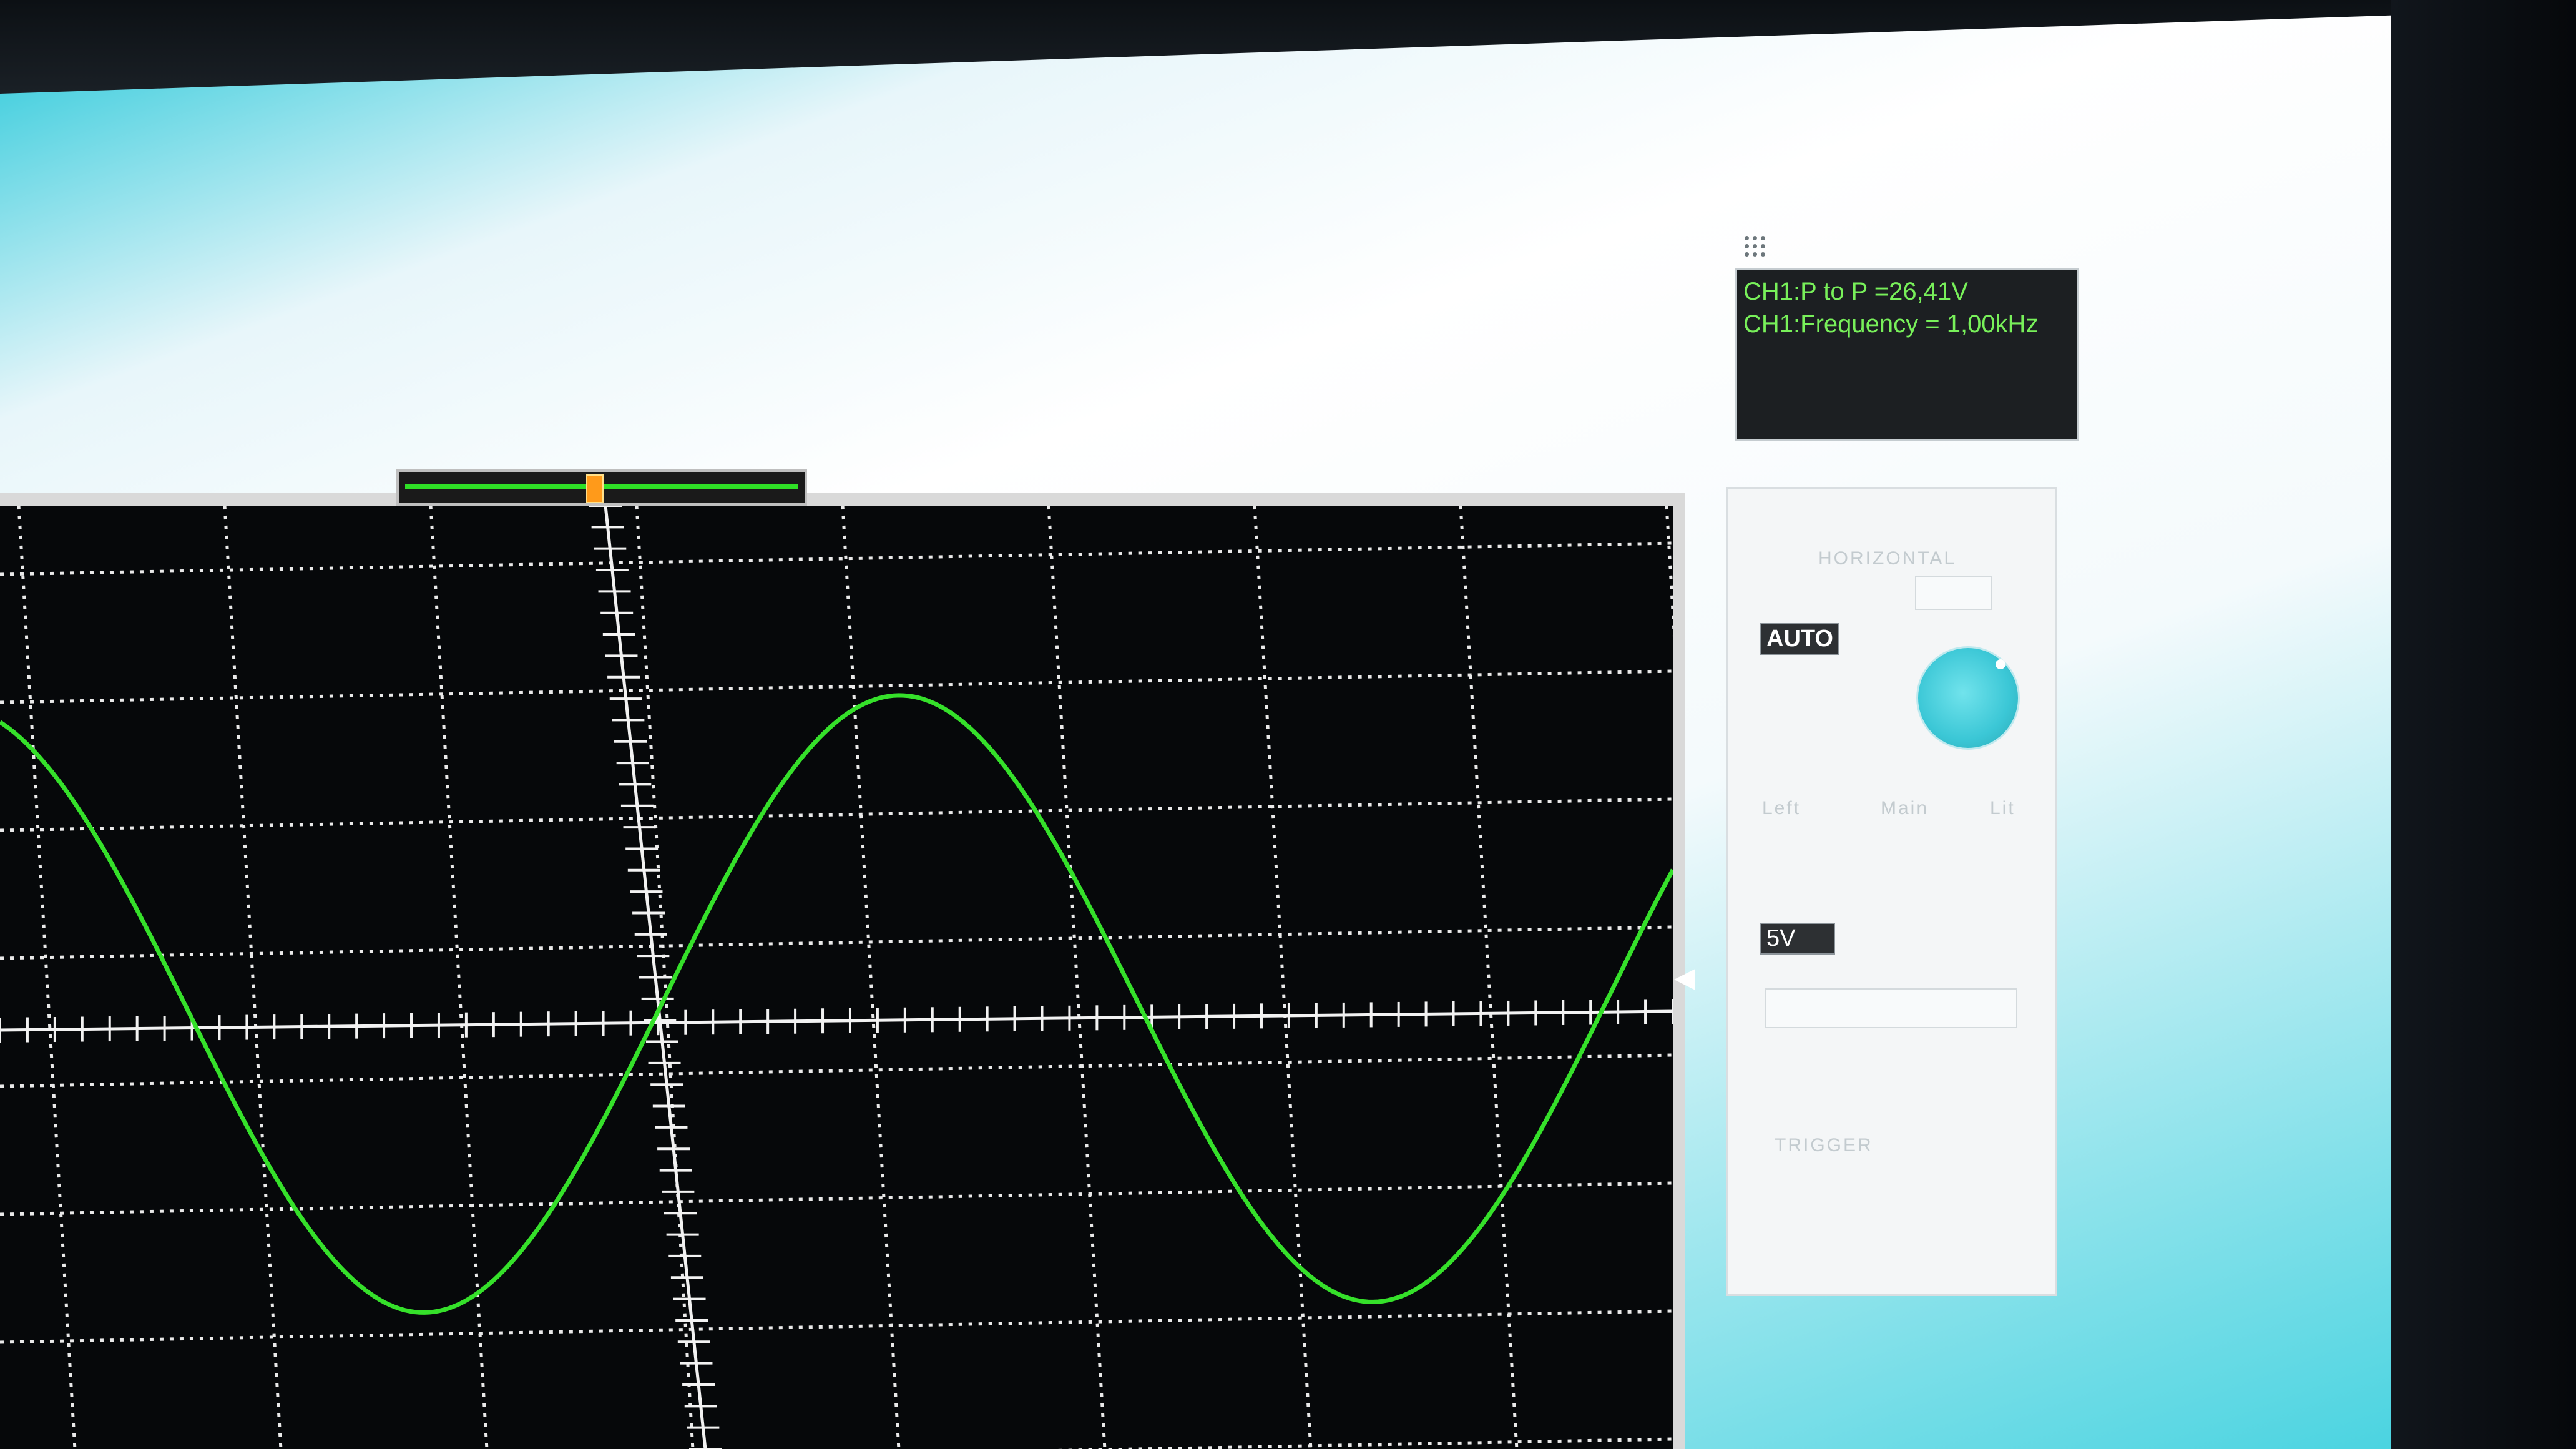 Image resolution: width=2576 pixels, height=1449 pixels. What do you see at coordinates (2000, 664) in the screenshot?
I see `knob-indicator` at bounding box center [2000, 664].